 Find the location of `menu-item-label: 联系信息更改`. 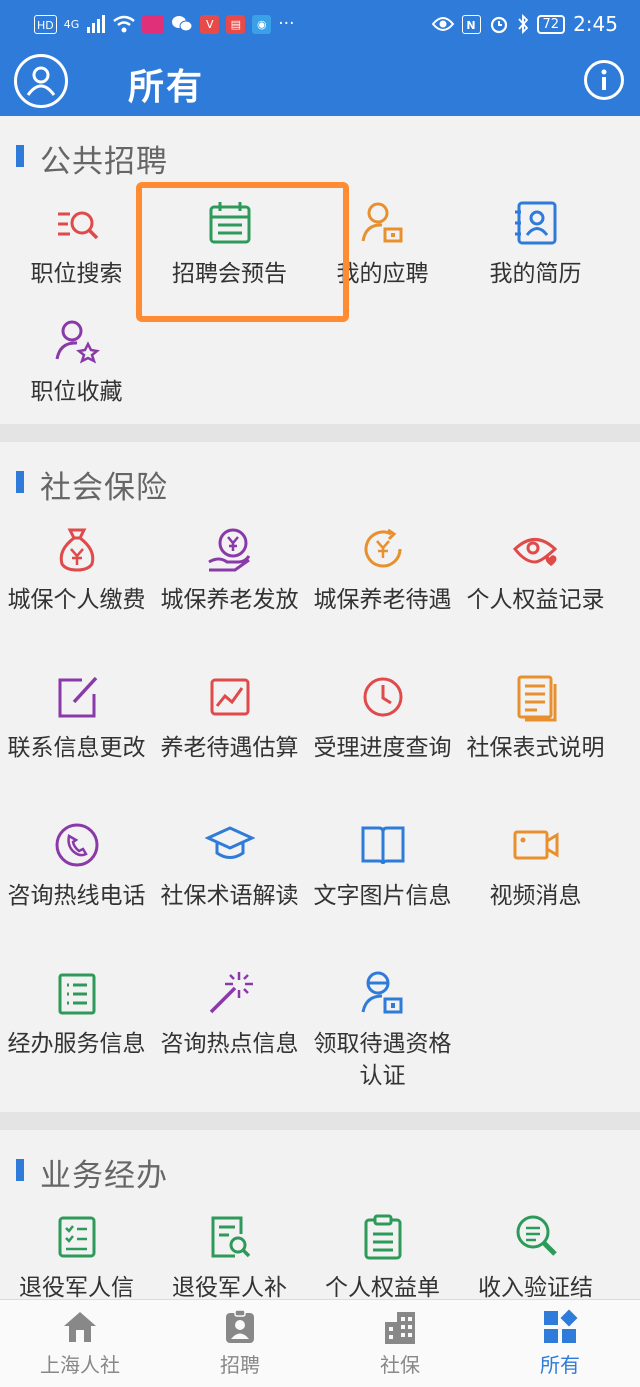

menu-item-label: 联系信息更改 is located at coordinates (76, 748).